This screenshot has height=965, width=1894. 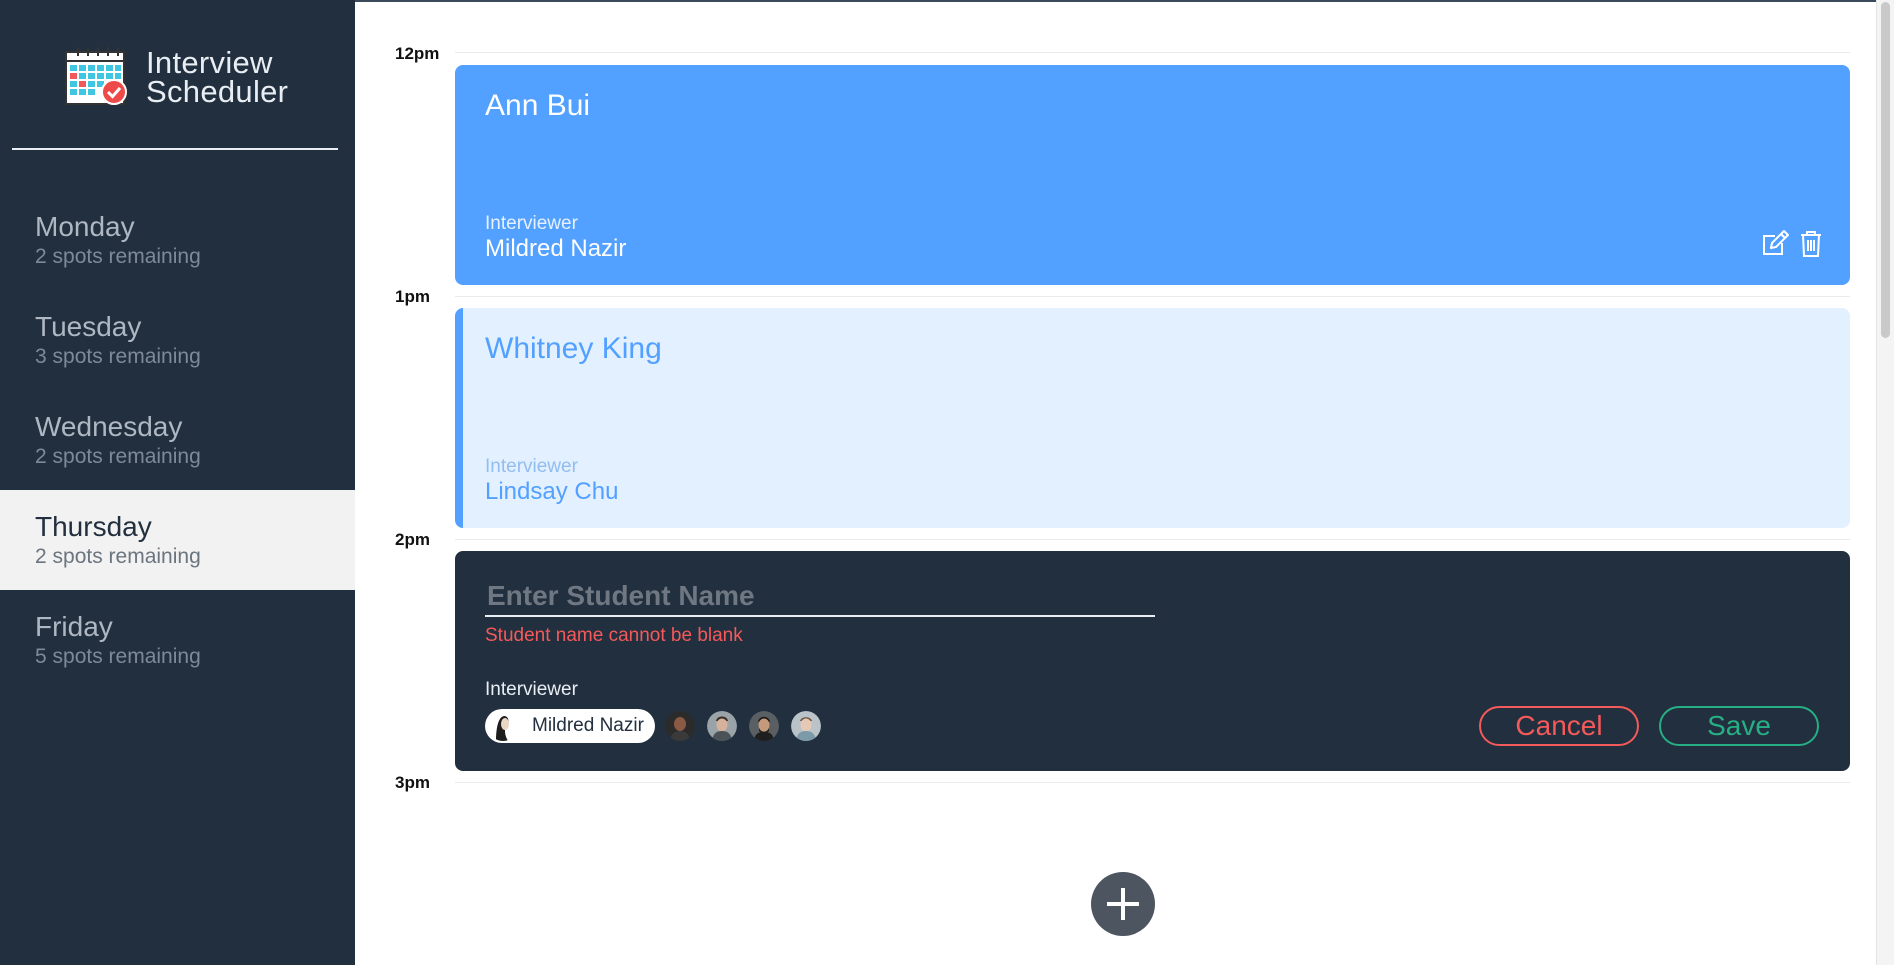 What do you see at coordinates (531, 689) in the screenshot?
I see `interviewer-label: Interviewer` at bounding box center [531, 689].